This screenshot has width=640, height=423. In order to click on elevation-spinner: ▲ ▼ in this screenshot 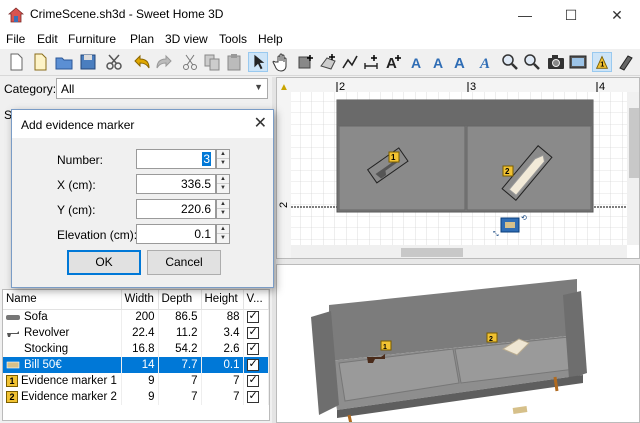, I will do `click(223, 234)`.